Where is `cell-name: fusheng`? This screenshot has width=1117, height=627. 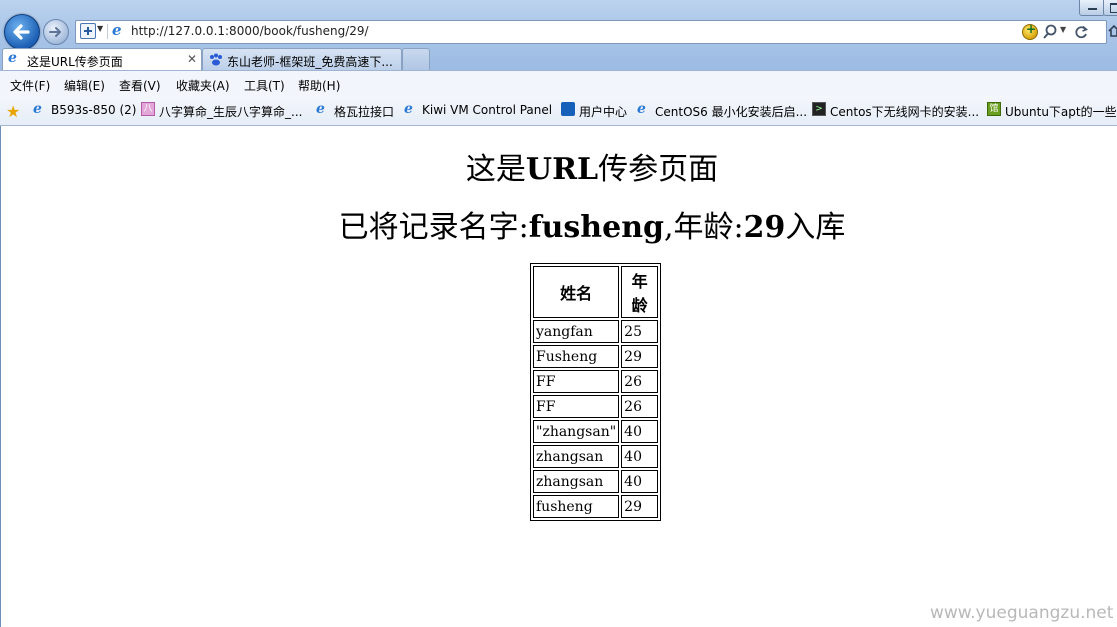 cell-name: fusheng is located at coordinates (576, 506).